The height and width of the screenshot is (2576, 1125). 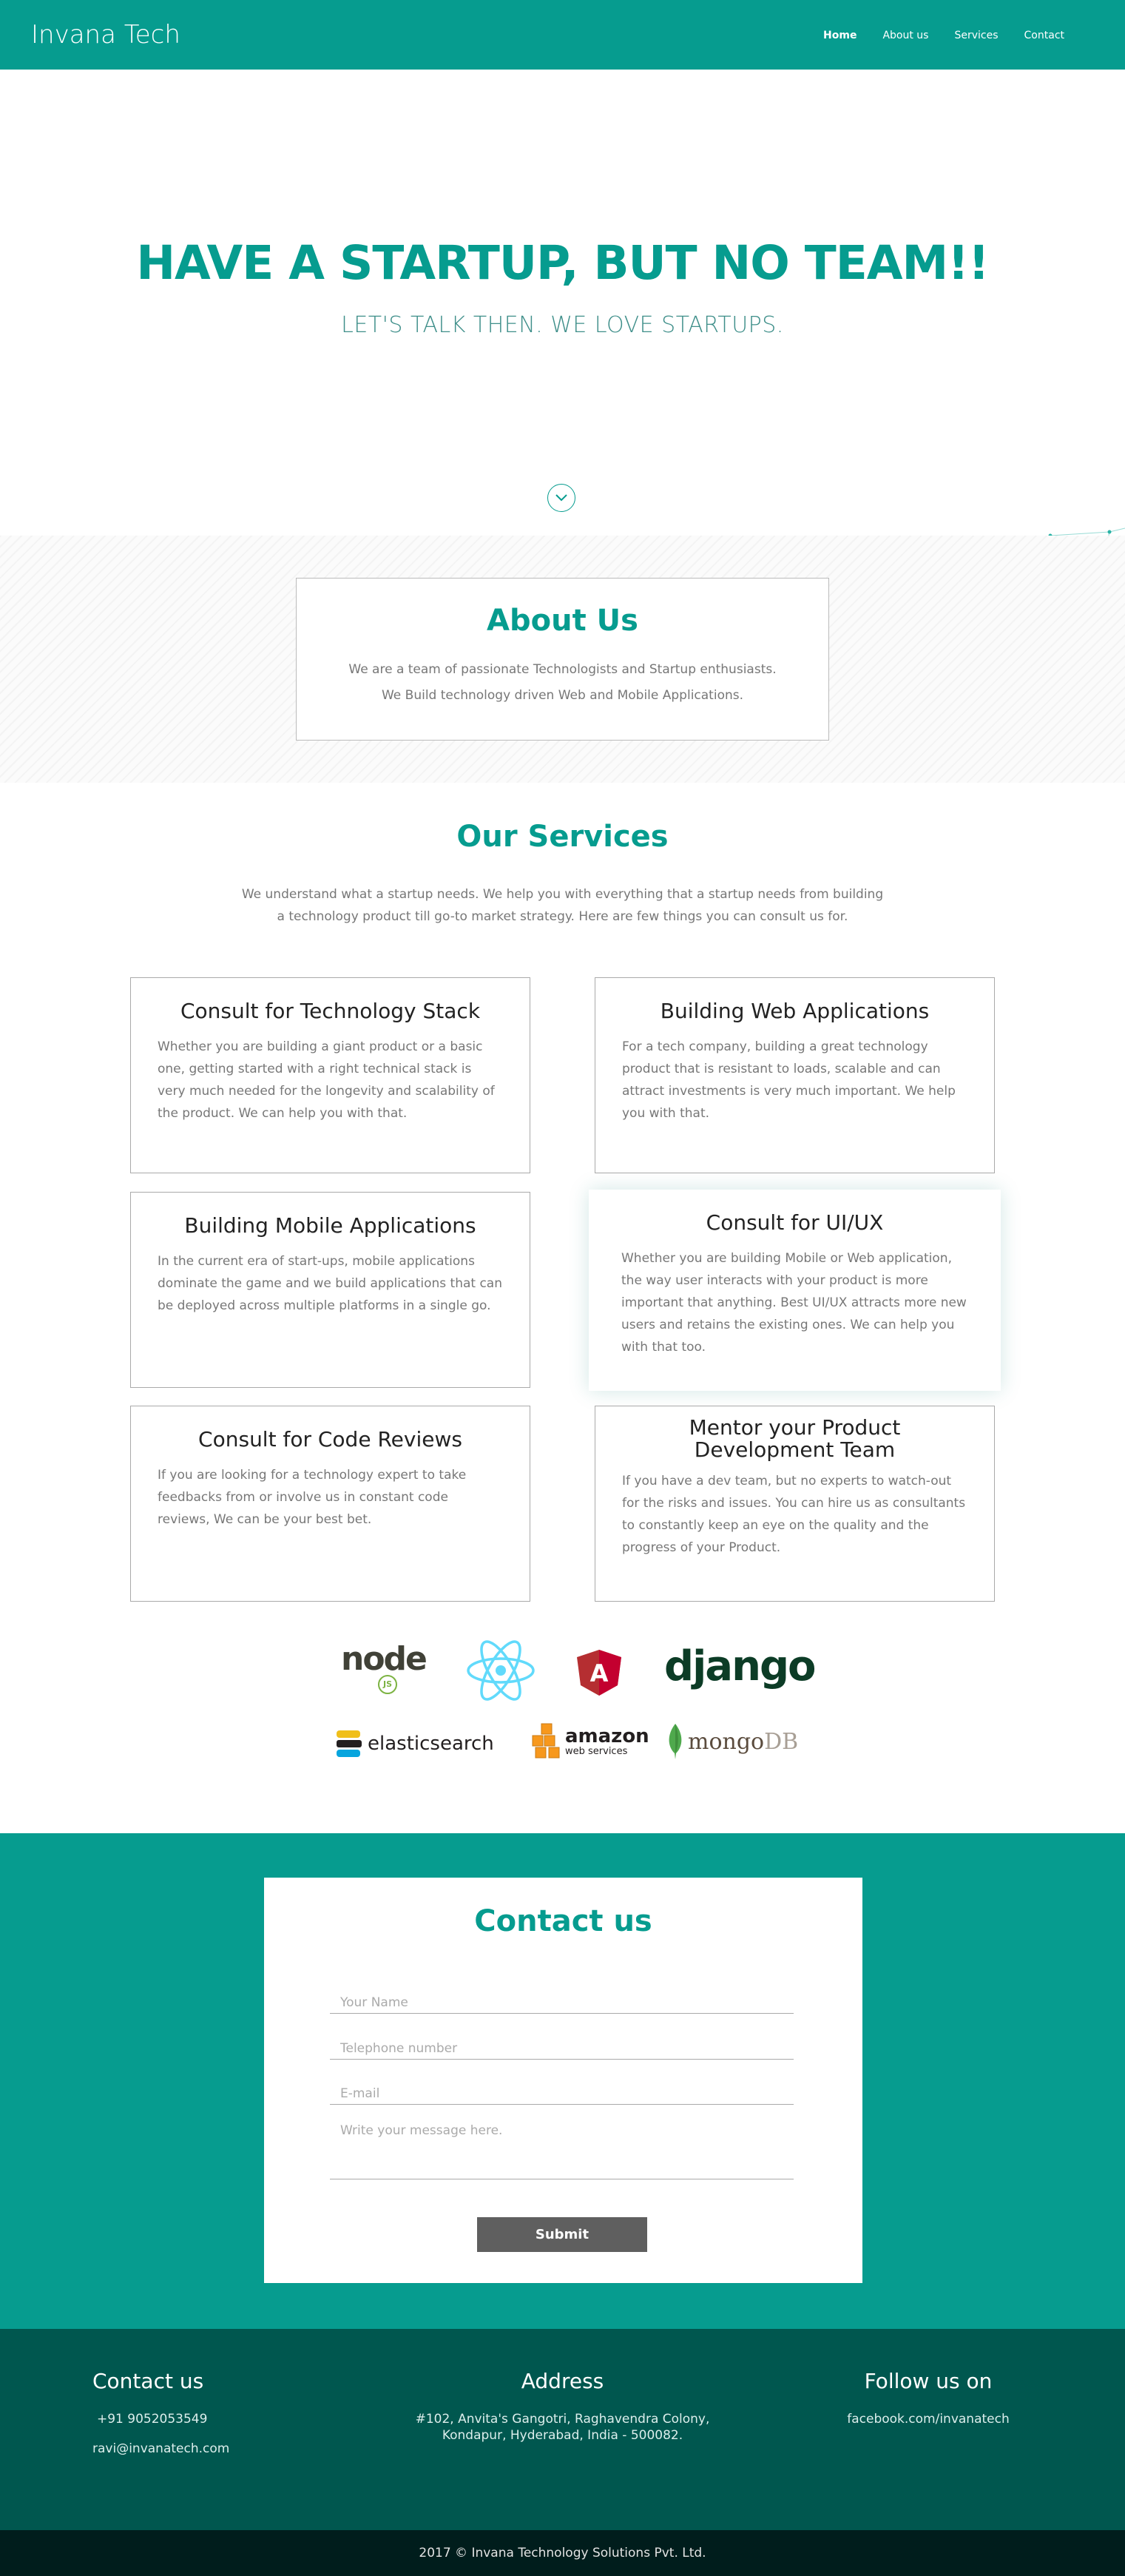 What do you see at coordinates (929, 2381) in the screenshot?
I see `footer-follow-title: Follow us on` at bounding box center [929, 2381].